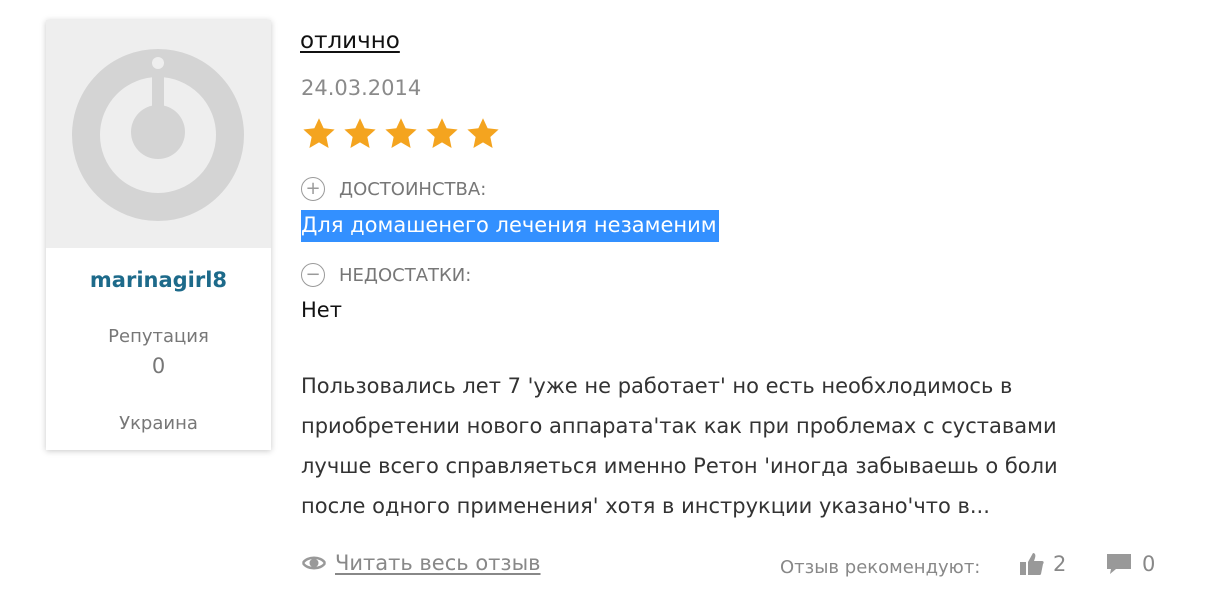 The width and height of the screenshot is (1218, 607). What do you see at coordinates (1119, 564) in the screenshot?
I see `comment-icon` at bounding box center [1119, 564].